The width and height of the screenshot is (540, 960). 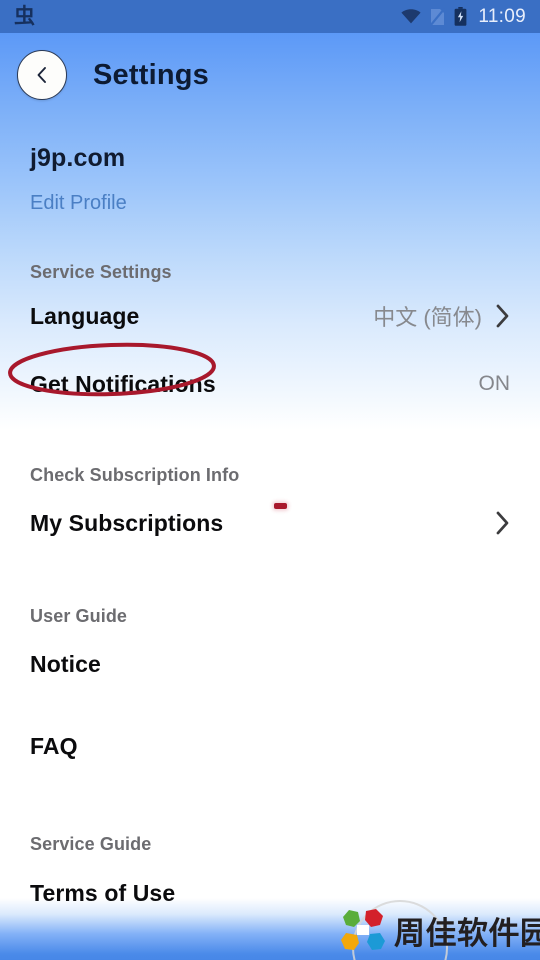 What do you see at coordinates (270, 893) in the screenshot?
I see `settings-row-terms-of-use: Terms of Use` at bounding box center [270, 893].